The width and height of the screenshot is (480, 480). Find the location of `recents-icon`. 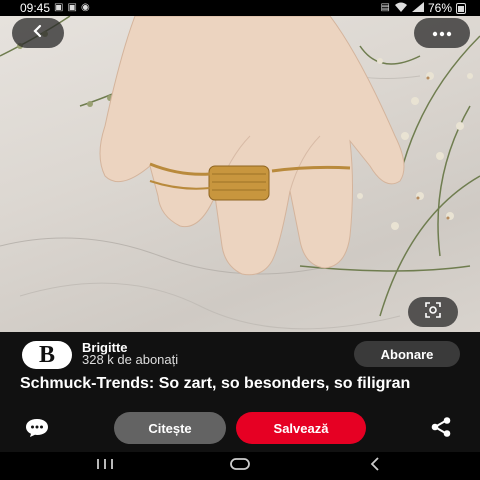

recents-icon is located at coordinates (105, 466).